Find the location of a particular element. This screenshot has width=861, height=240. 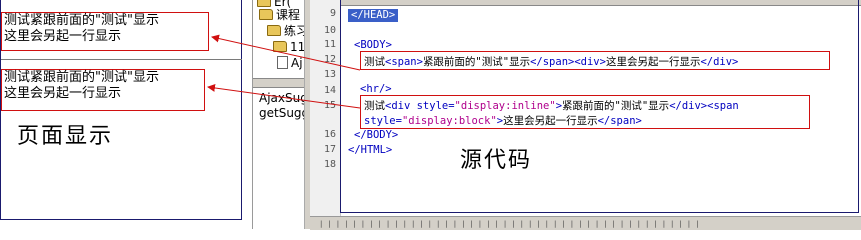

tree-item: 课程 is located at coordinates (279, 15).